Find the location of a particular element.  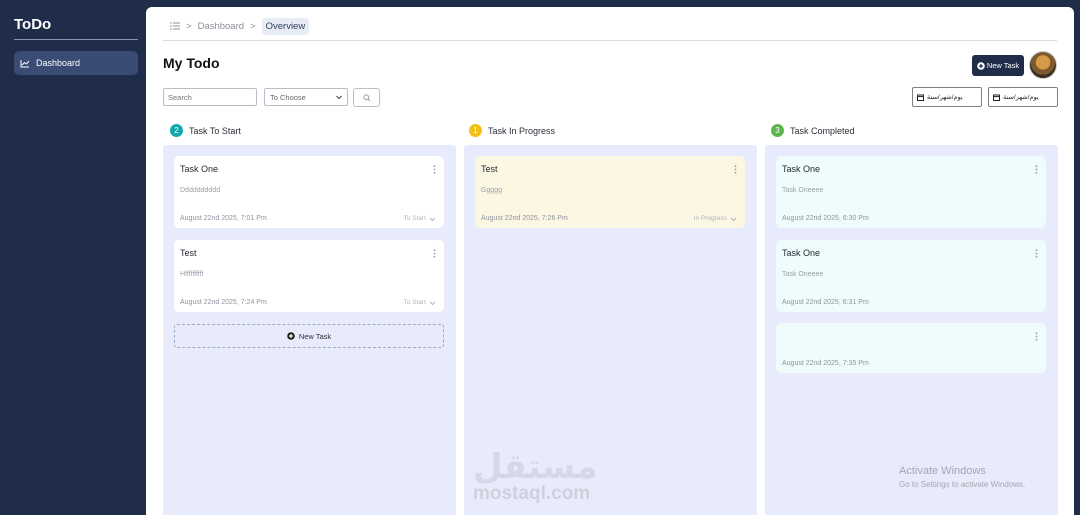

select-value: To Choose is located at coordinates (288, 97).